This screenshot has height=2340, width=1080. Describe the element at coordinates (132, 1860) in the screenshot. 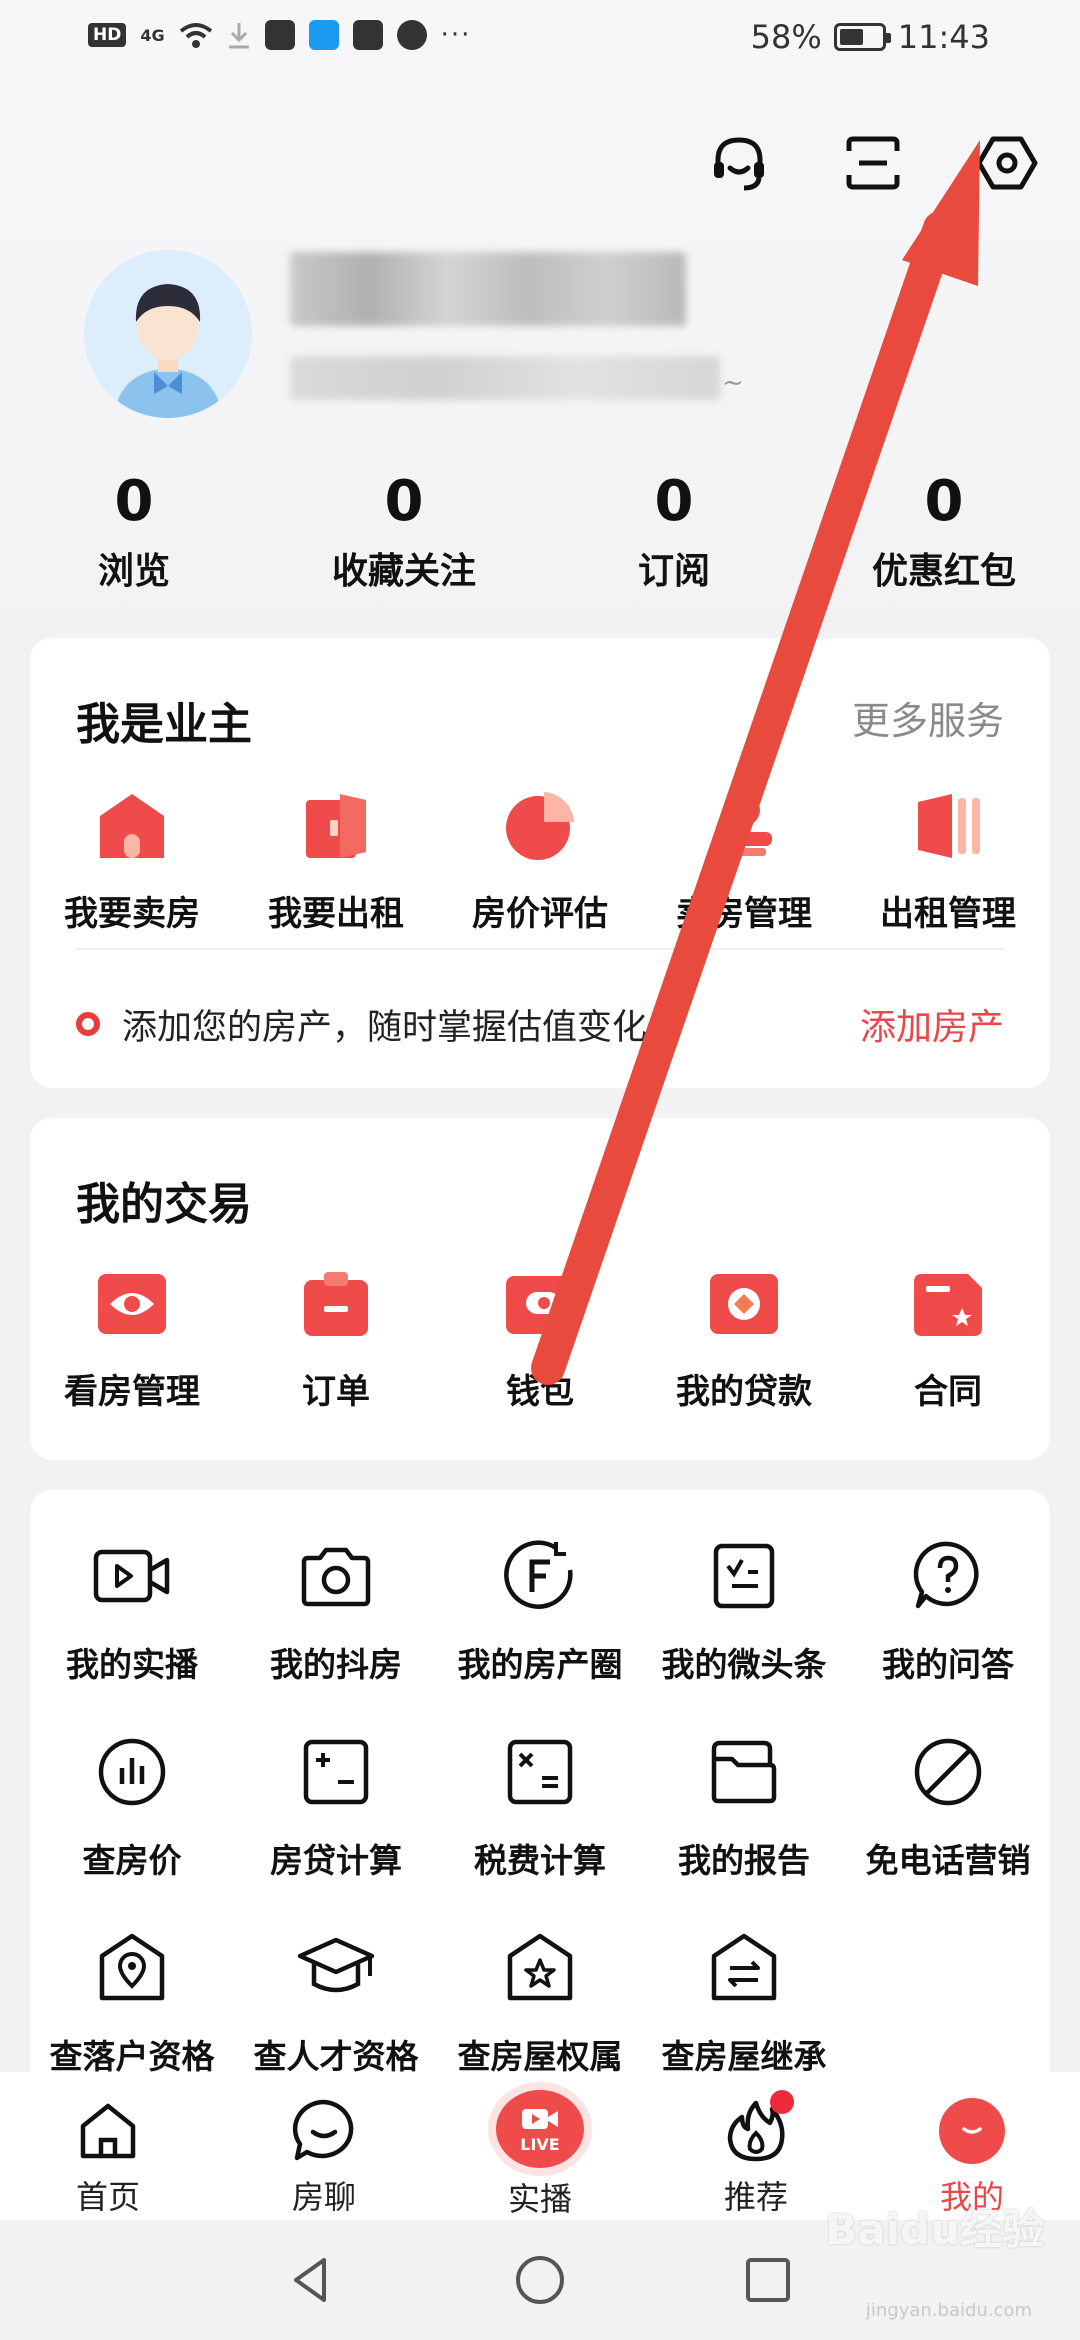

I see `tool-label: 查房价` at that location.